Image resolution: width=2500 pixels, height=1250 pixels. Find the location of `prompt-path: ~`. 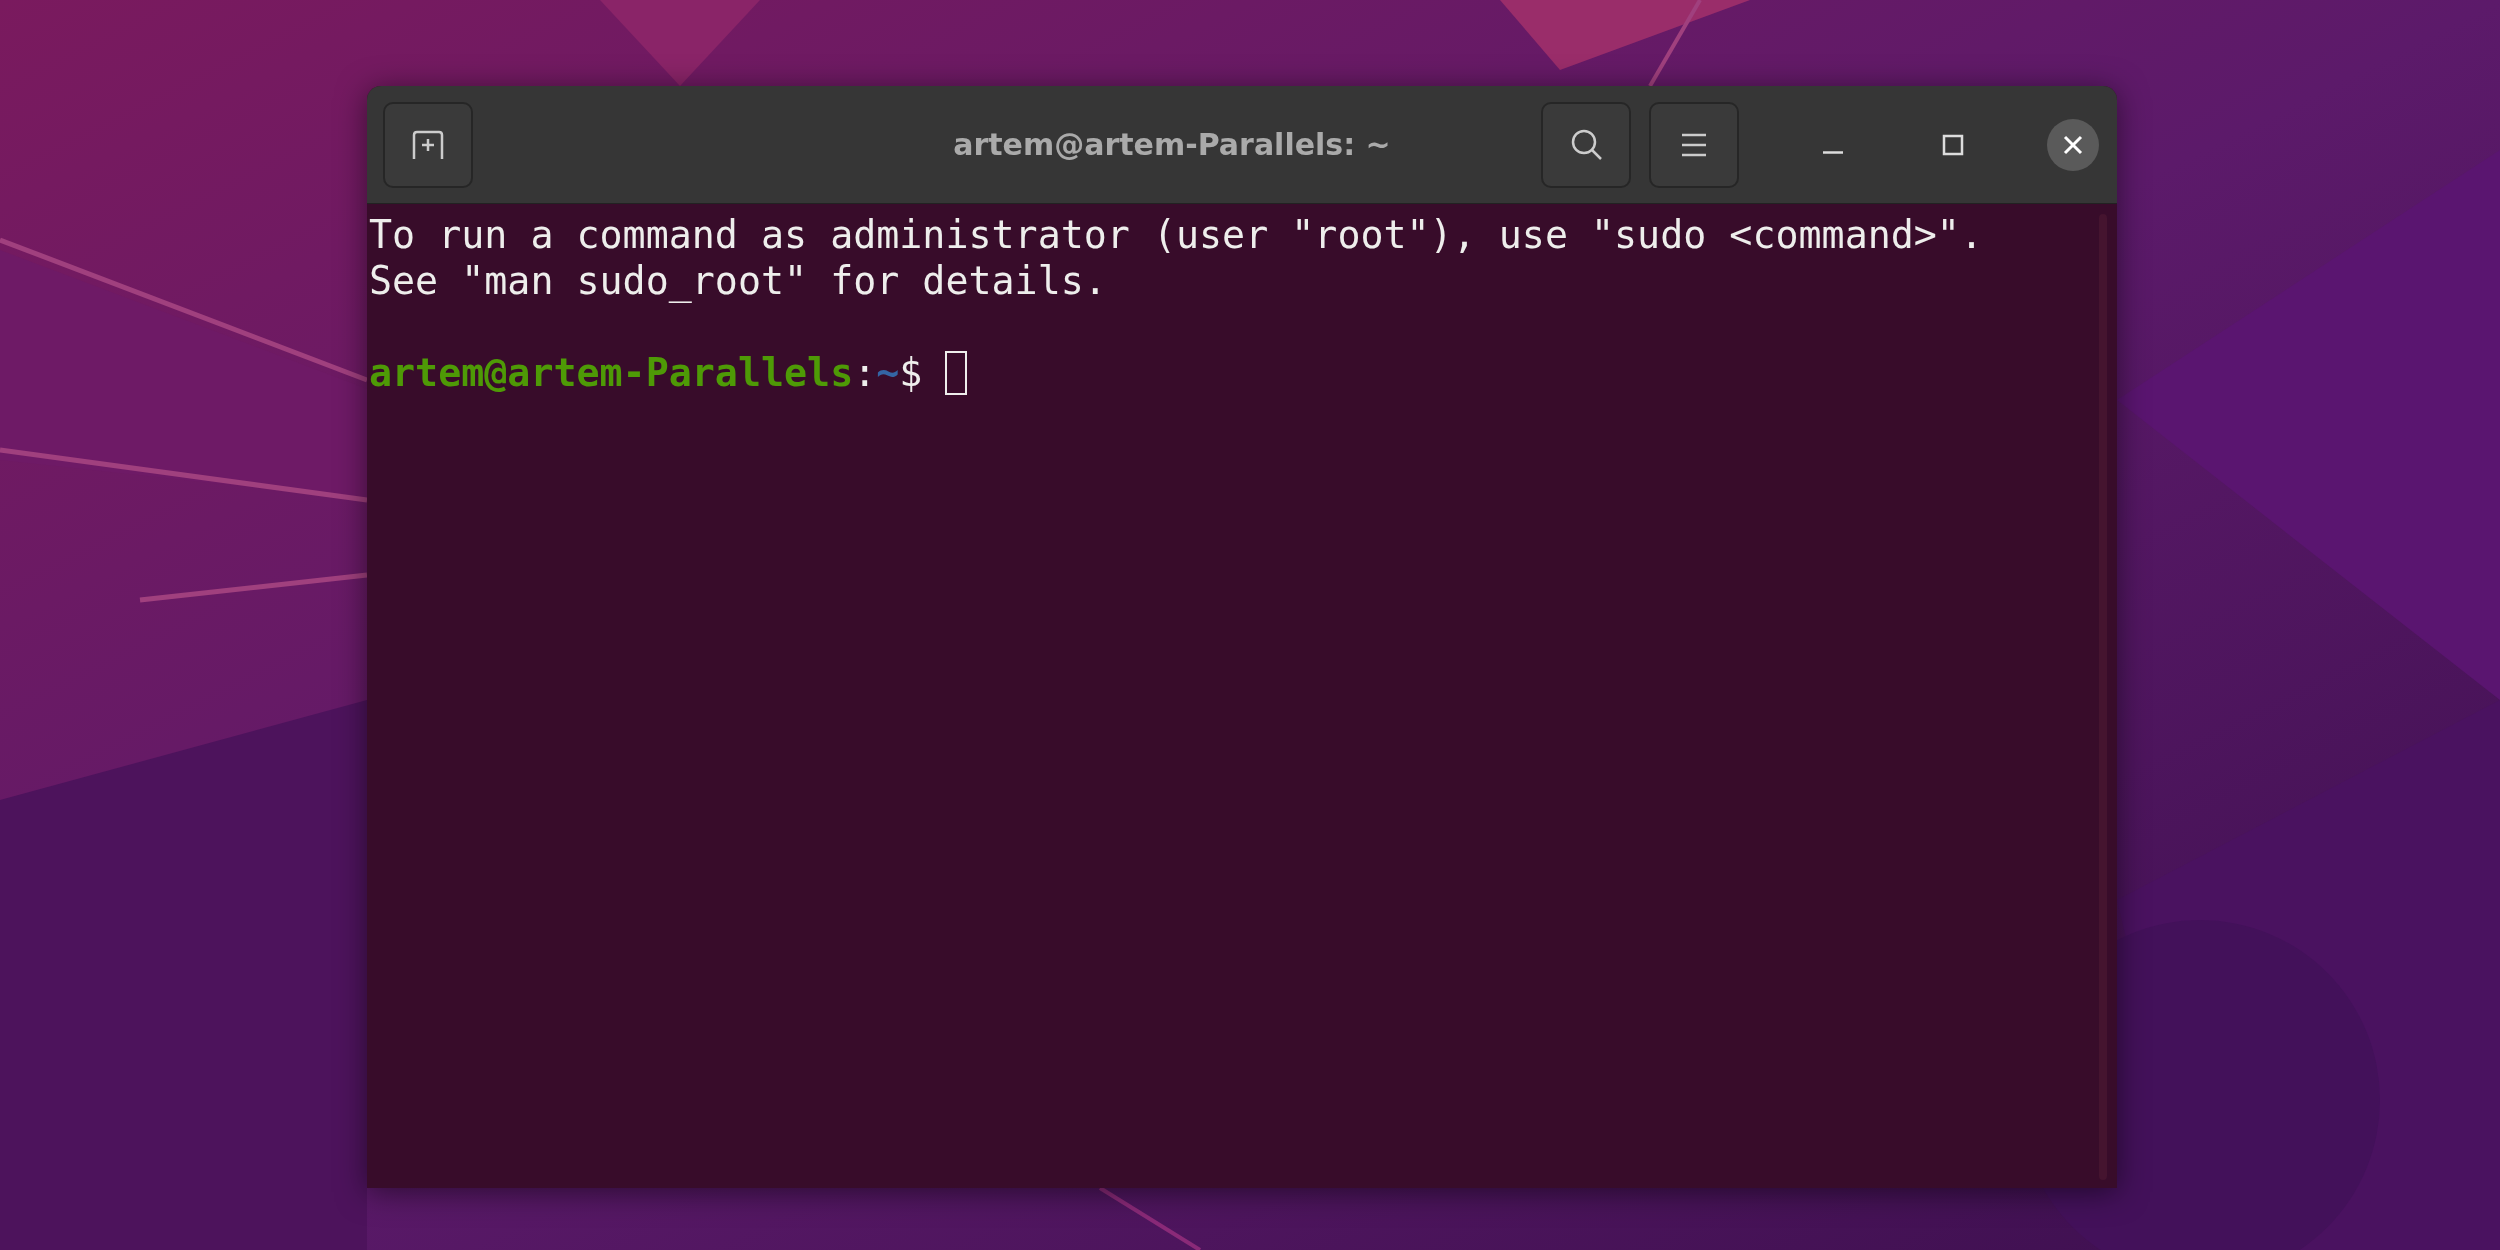

prompt-path: ~ is located at coordinates (888, 373).